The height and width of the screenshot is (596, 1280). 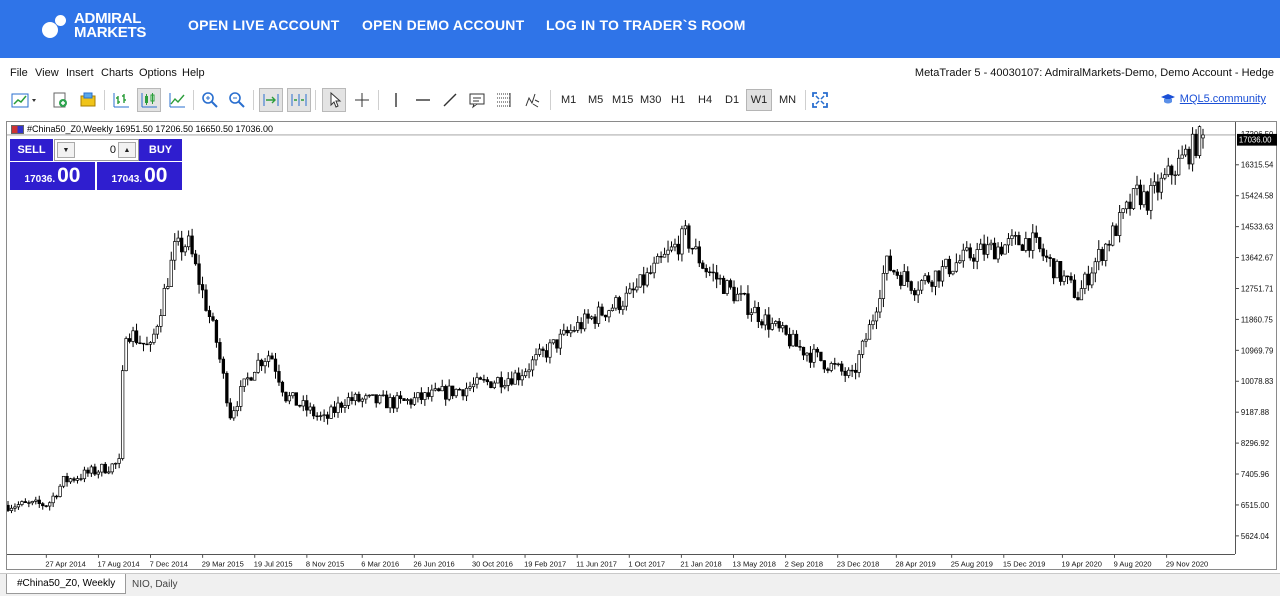 What do you see at coordinates (88, 100) in the screenshot?
I see `new-order-icon` at bounding box center [88, 100].